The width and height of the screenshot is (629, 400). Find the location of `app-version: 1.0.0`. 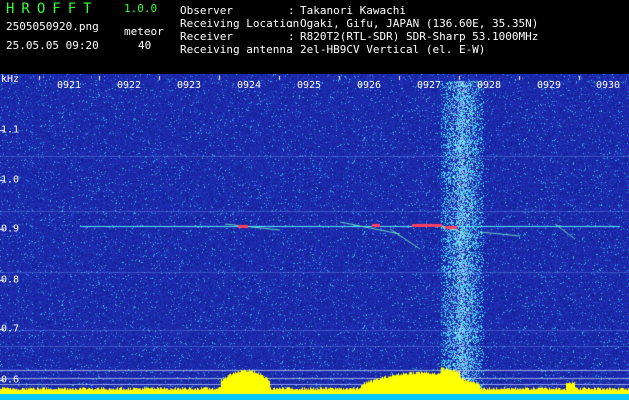

app-version: 1.0.0 is located at coordinates (141, 8).